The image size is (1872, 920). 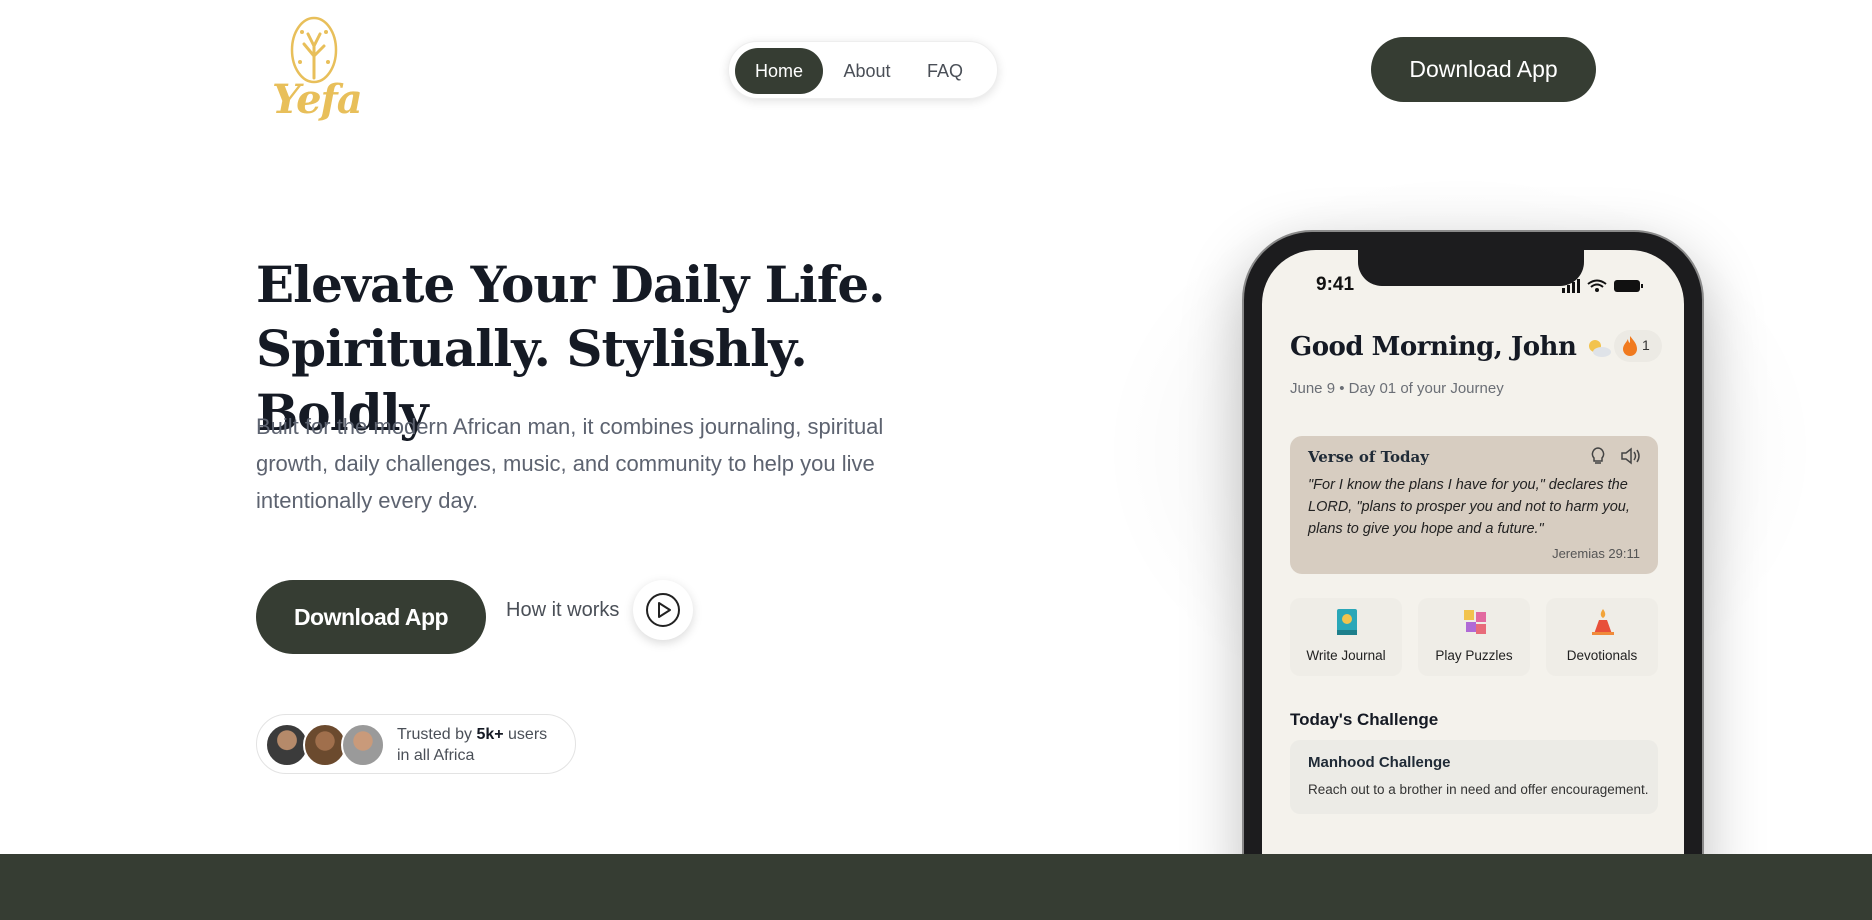 What do you see at coordinates (1599, 348) in the screenshot?
I see `weather-icon` at bounding box center [1599, 348].